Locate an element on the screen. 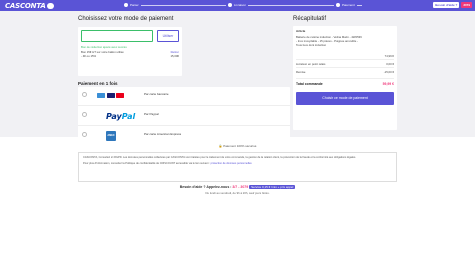  amex-card-icon: AMEX is located at coordinates (111, 136).